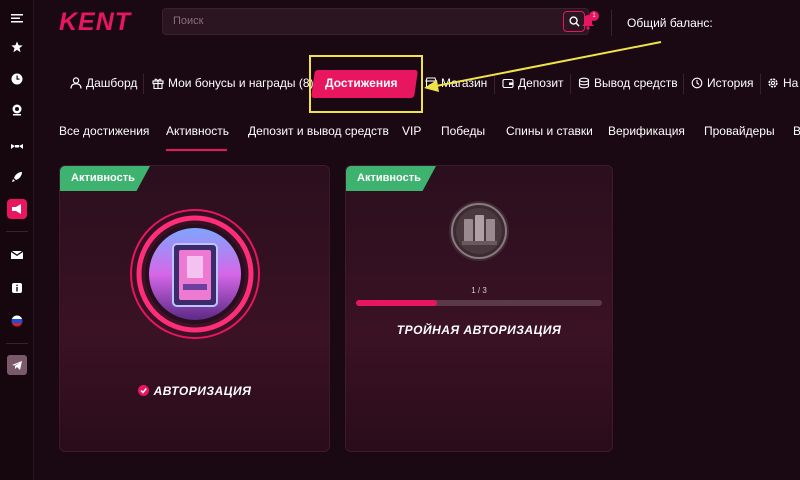 This screenshot has height=480, width=800. I want to click on check-icon, so click(143, 391).